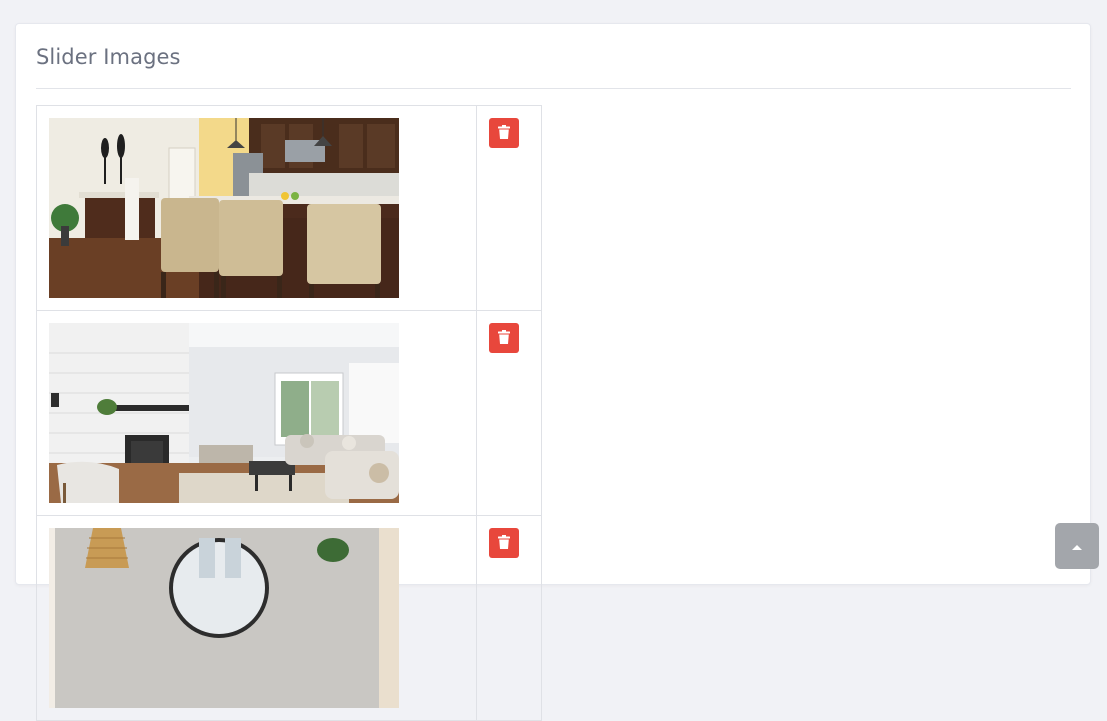 The width and height of the screenshot is (1107, 721). I want to click on scroll-to-top-button, so click(1077, 546).